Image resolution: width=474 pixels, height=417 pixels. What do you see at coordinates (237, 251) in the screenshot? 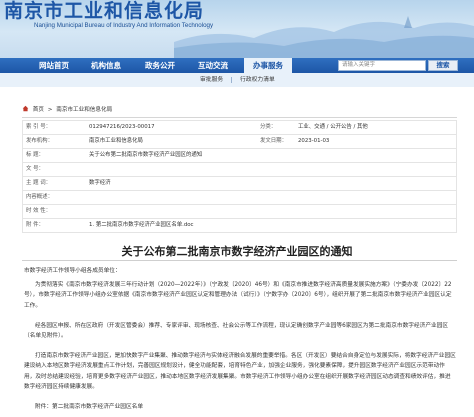
I see `article-title: 关于公布第二批南京市数字经济产业园区的通知` at bounding box center [237, 251].